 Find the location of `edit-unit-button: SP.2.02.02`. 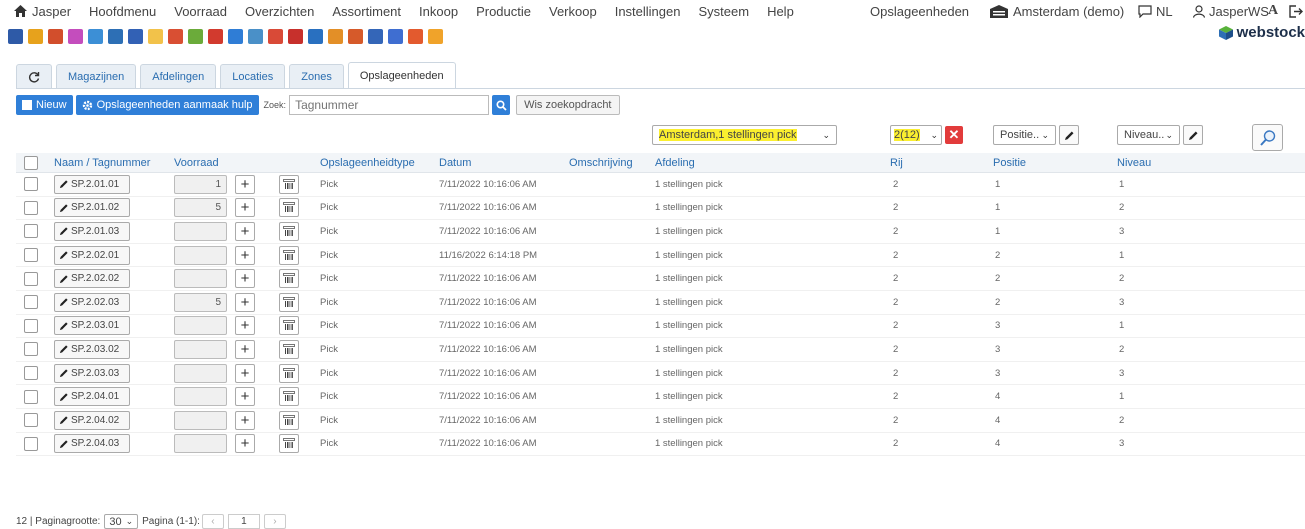

edit-unit-button: SP.2.02.02 is located at coordinates (92, 279).